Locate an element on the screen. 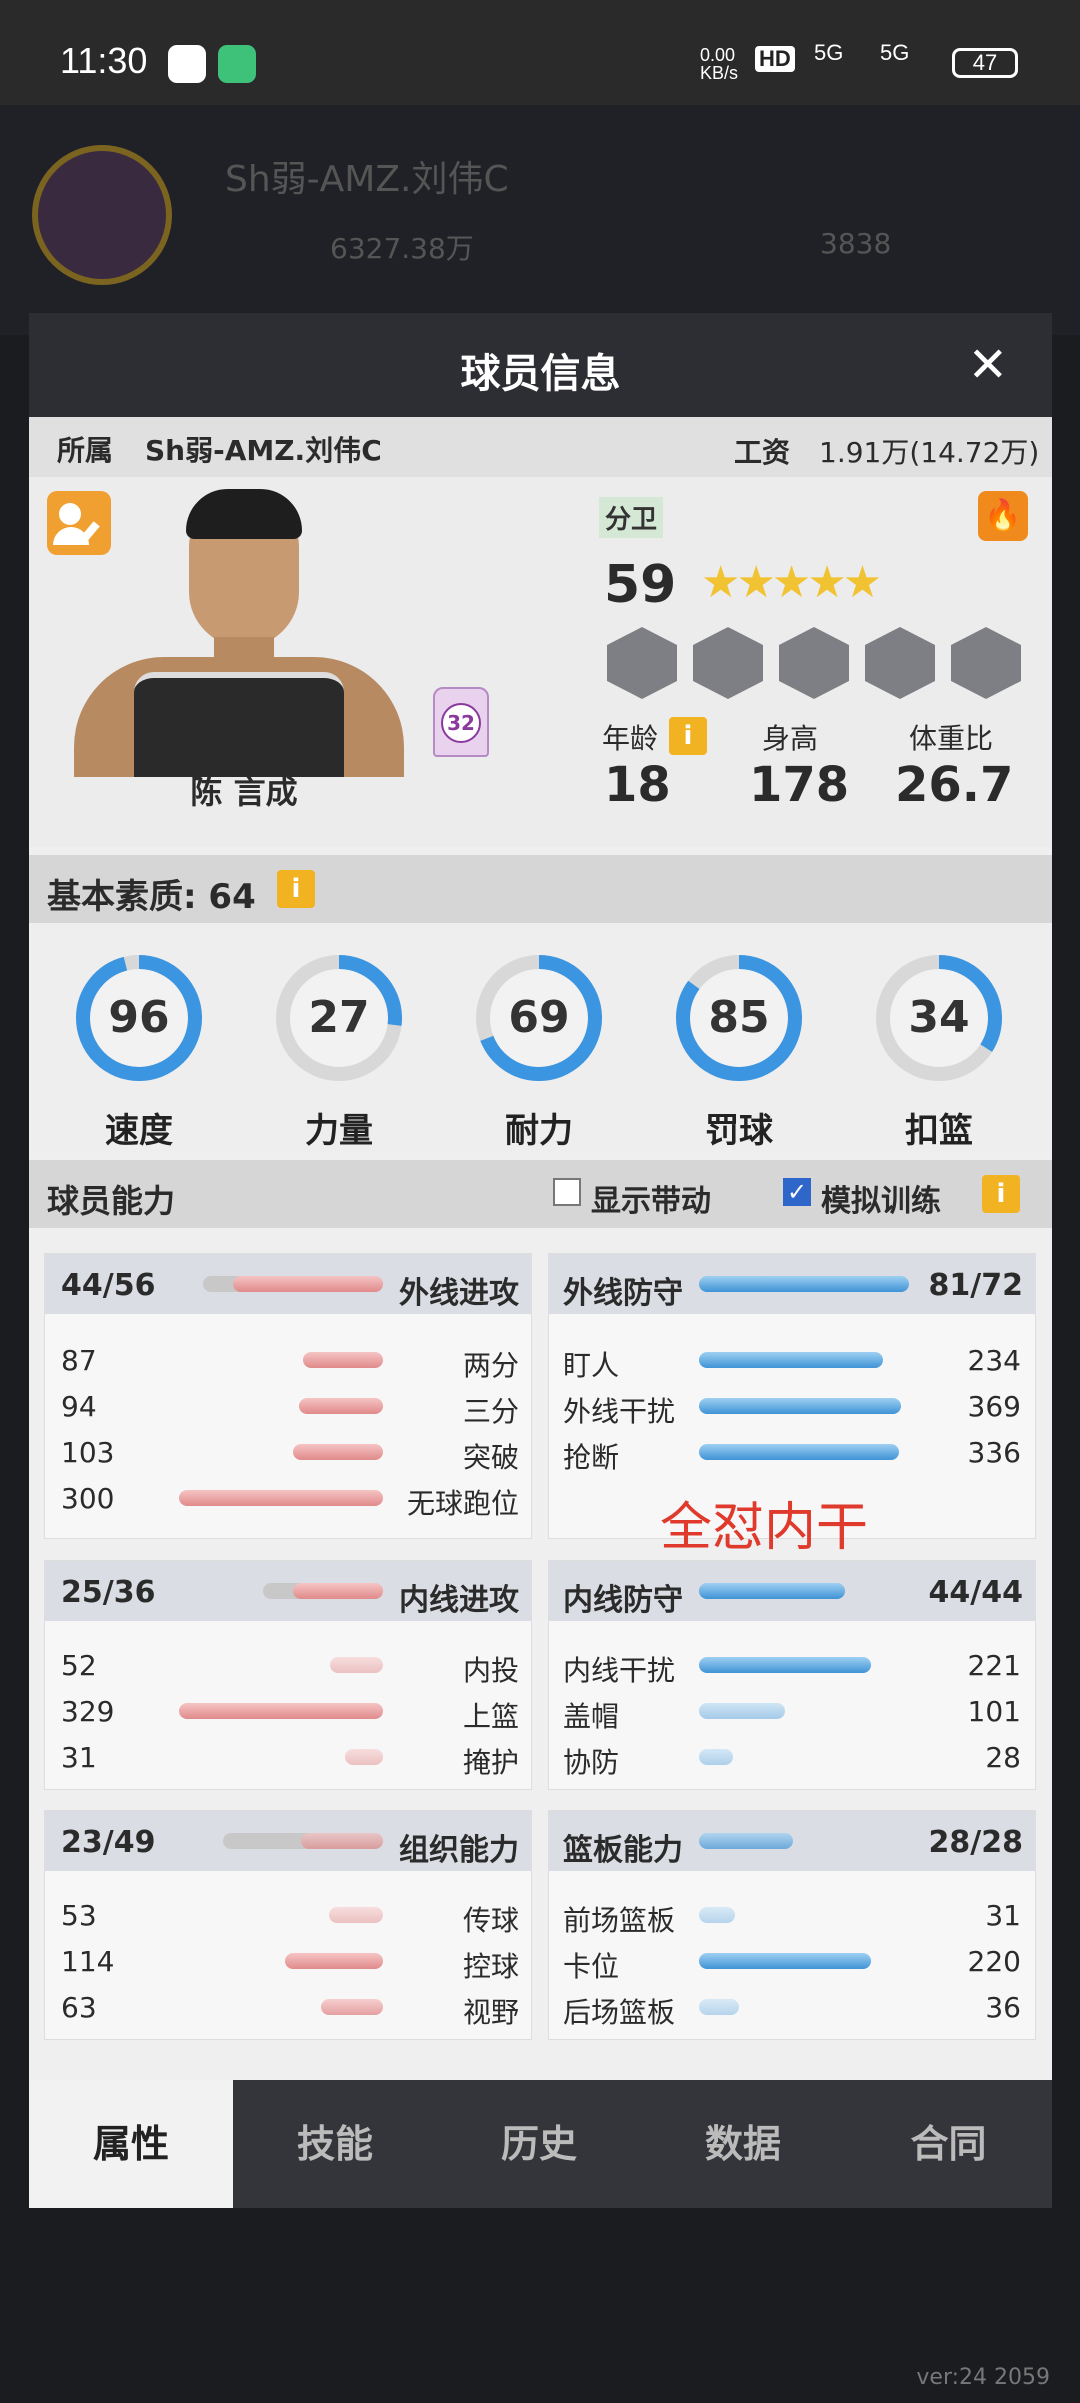 Image resolution: width=1080 pixels, height=2403 pixels. stat-value: 63 is located at coordinates (79, 2007).